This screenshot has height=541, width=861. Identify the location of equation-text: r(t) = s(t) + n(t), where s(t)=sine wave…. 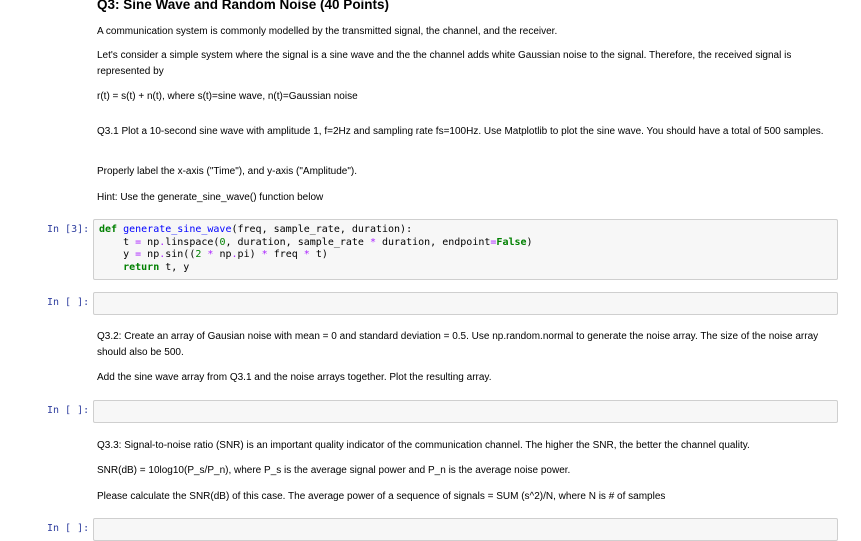
(227, 96).